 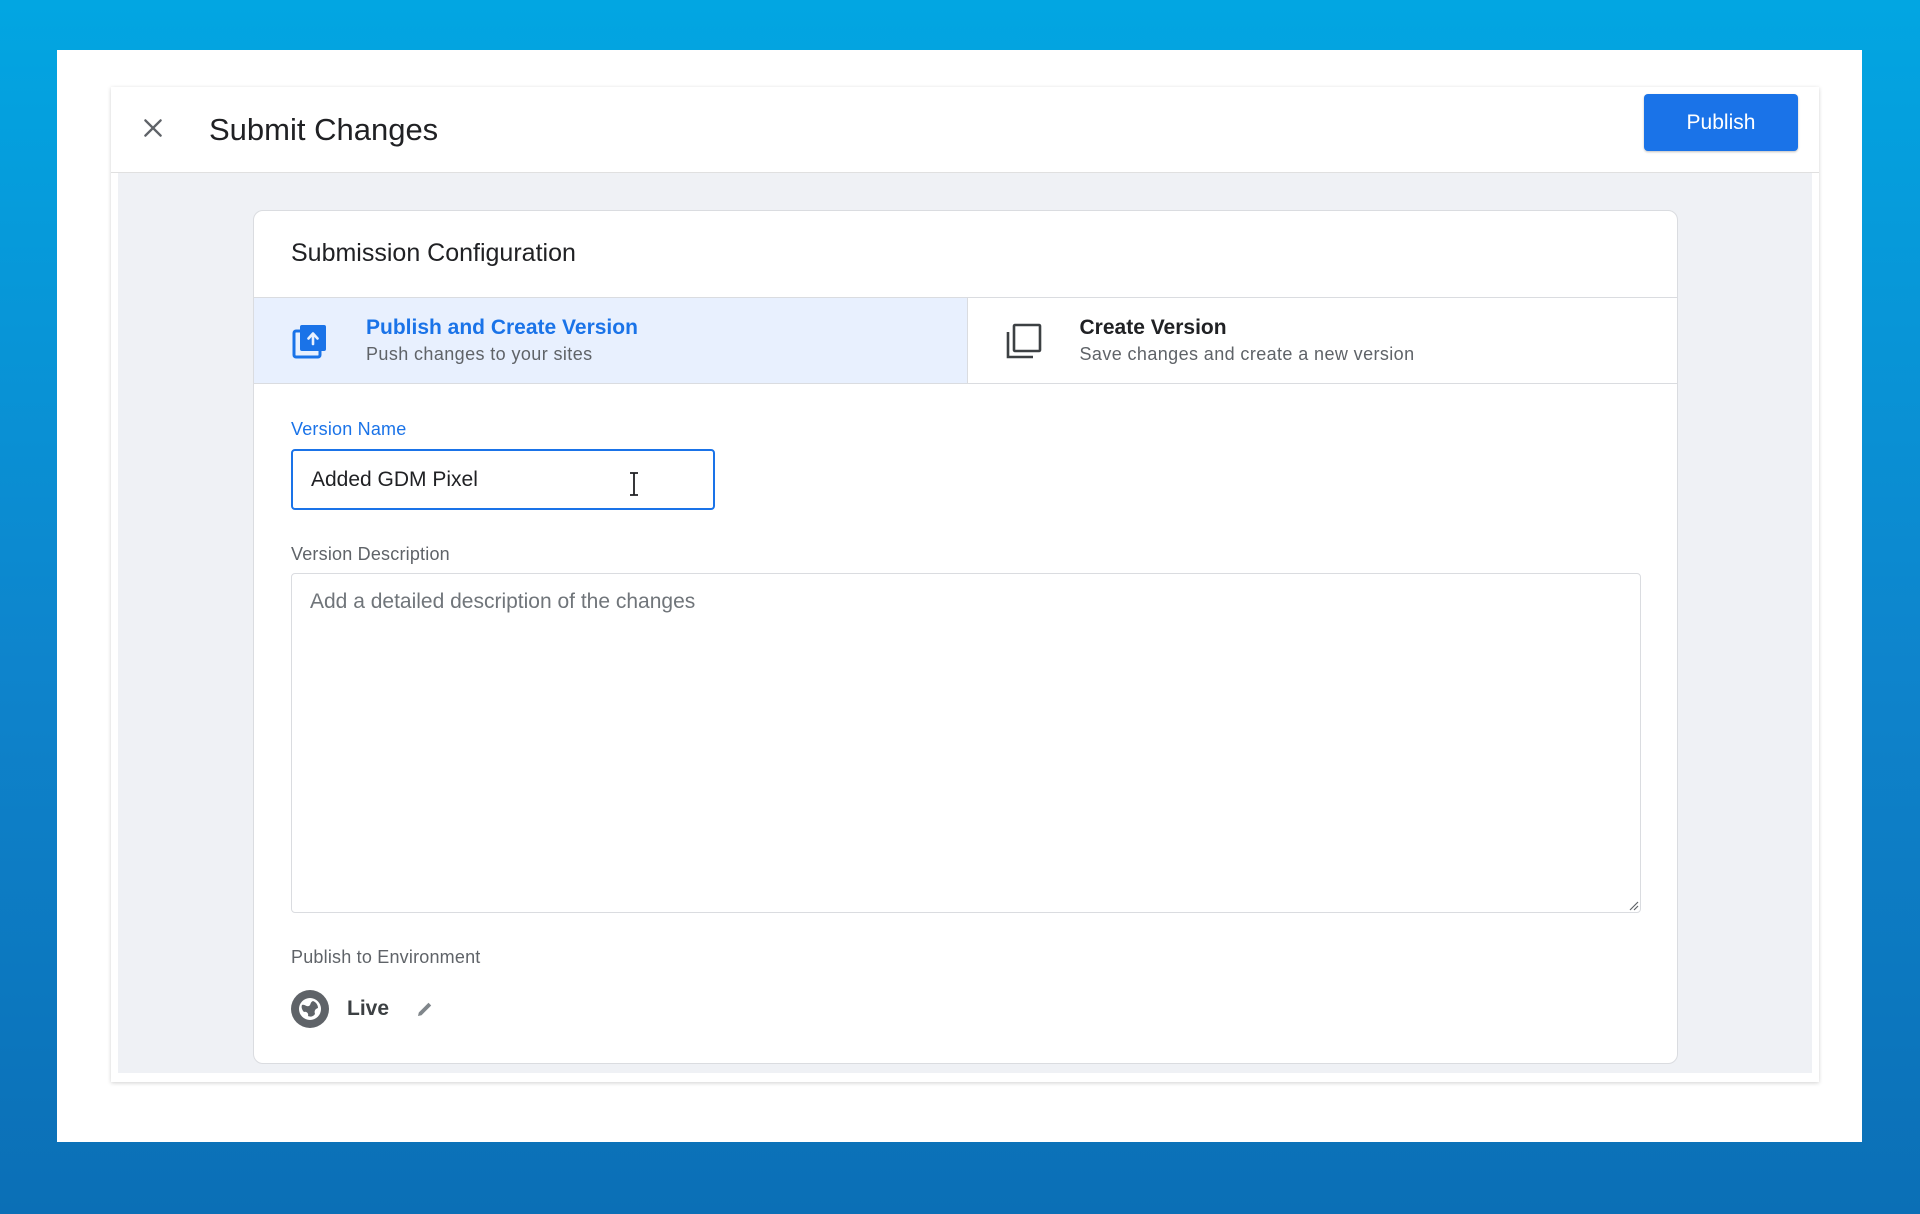 What do you see at coordinates (1153, 327) in the screenshot?
I see `option-title: Create Version` at bounding box center [1153, 327].